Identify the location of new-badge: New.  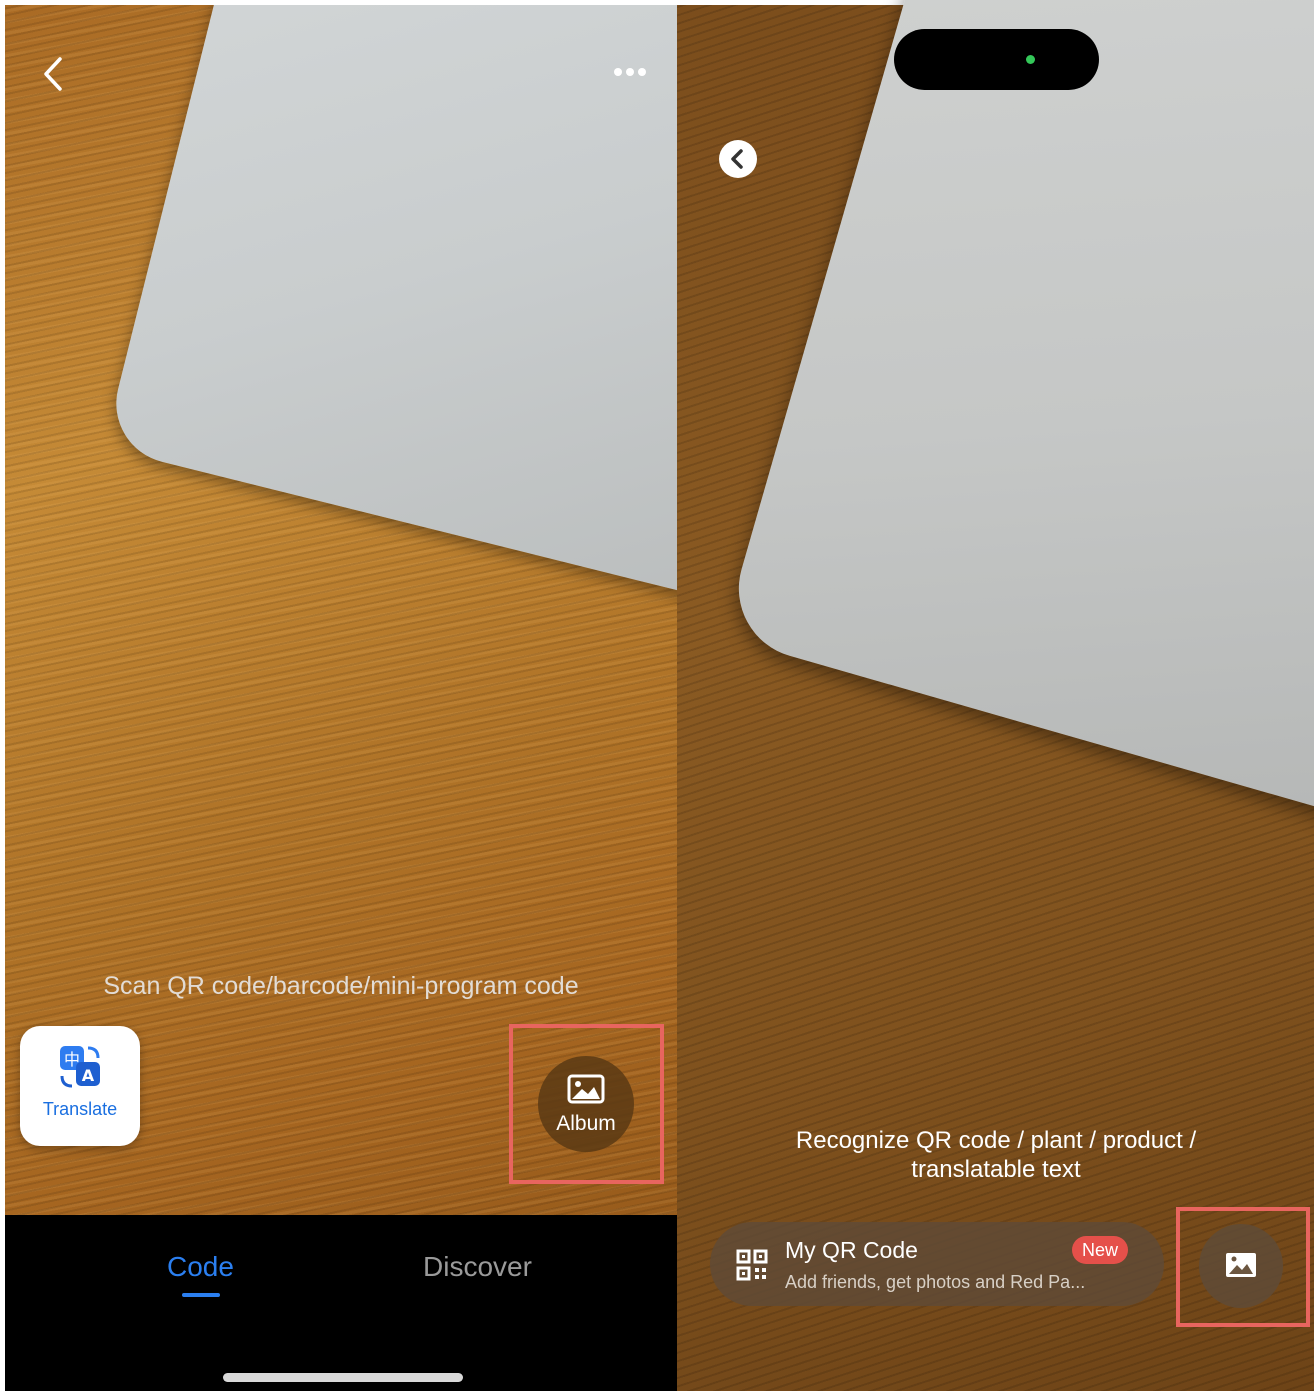
(1100, 1250).